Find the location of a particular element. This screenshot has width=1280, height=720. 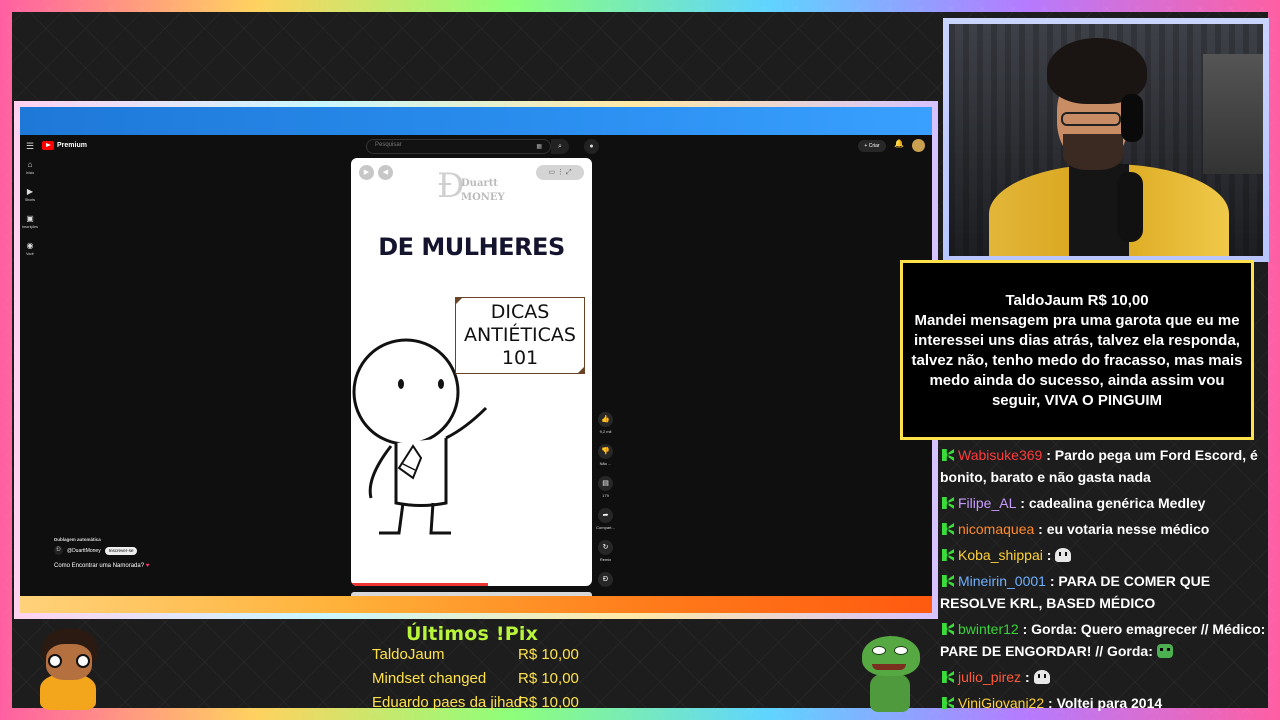

sidebar-item-label: Início is located at coordinates (30, 173).